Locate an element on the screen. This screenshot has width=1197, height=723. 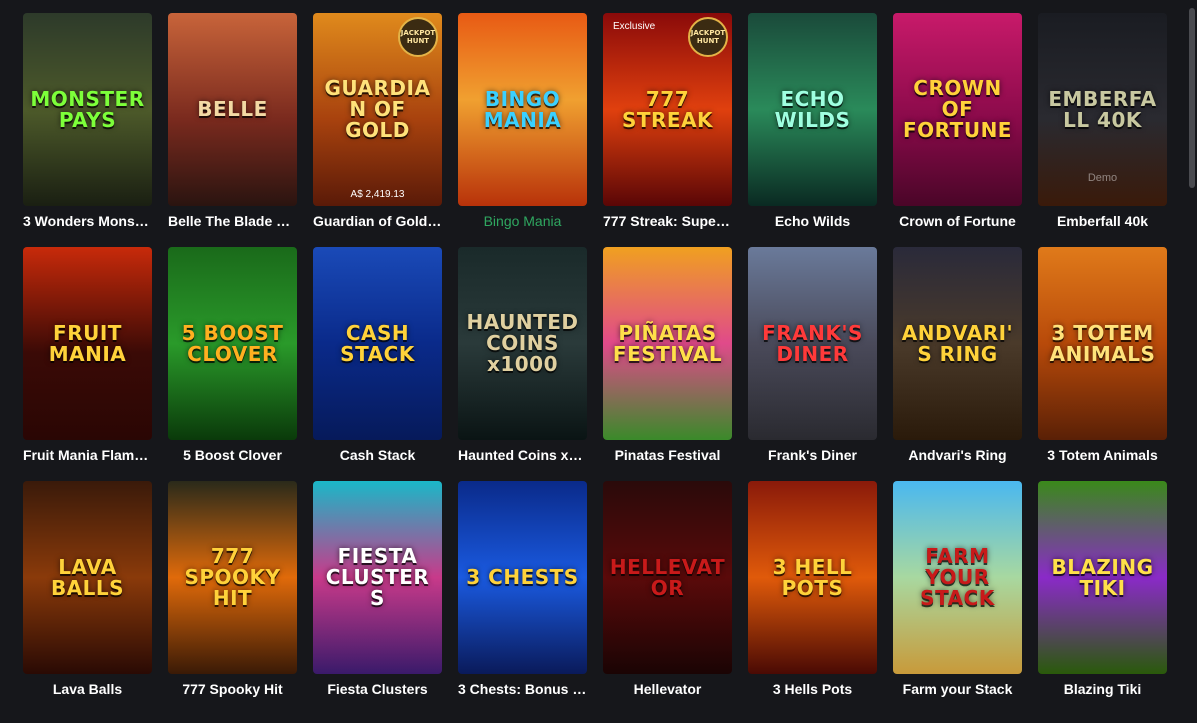
game-tile: 3 TOTEM ANIMALS 3 Totem Animals is located at coordinates (1102, 360).